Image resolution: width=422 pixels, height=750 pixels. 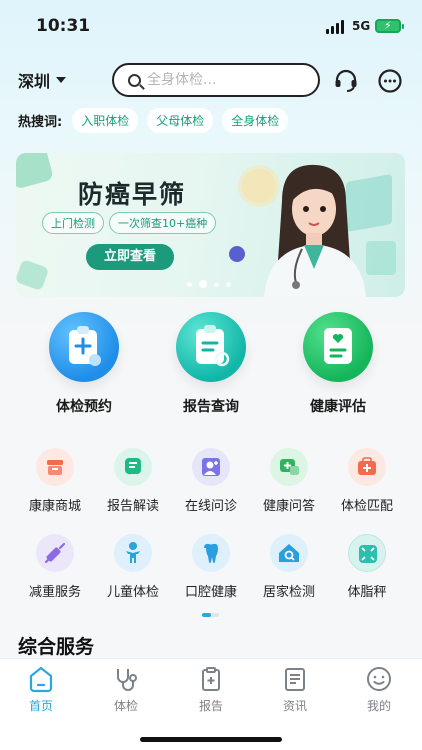 I want to click on city-selector: 深圳, so click(x=42, y=80).